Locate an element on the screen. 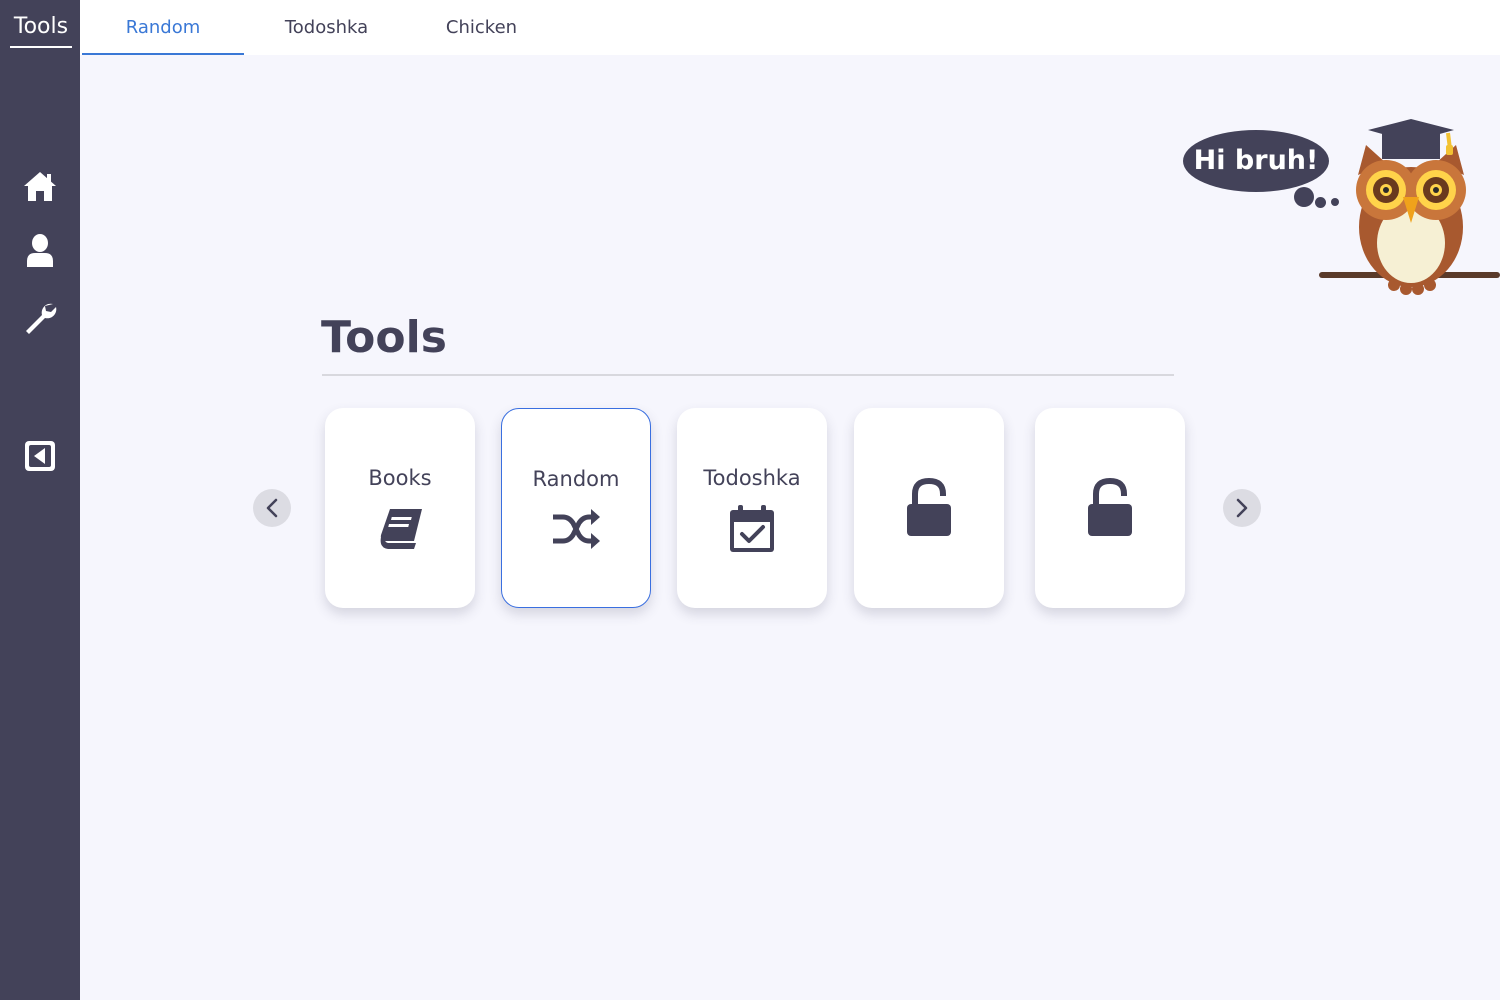 This screenshot has height=1000, width=1500. chevron-right-icon is located at coordinates (1242, 508).